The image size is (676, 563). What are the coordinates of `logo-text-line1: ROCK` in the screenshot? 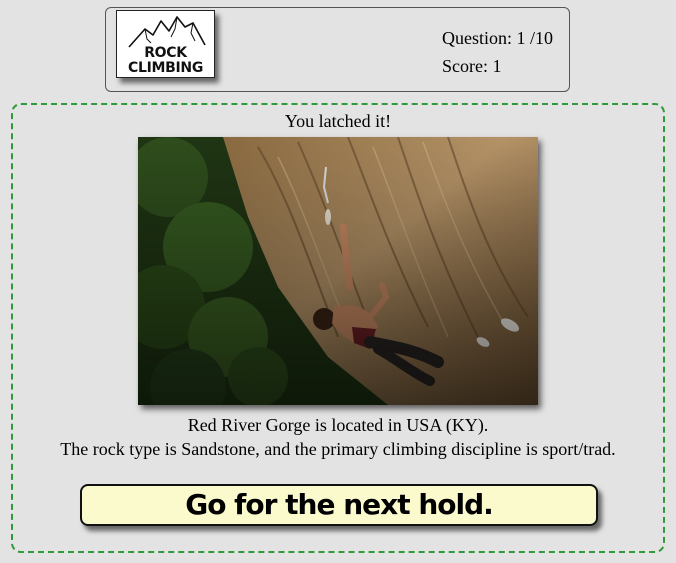 It's located at (165, 53).